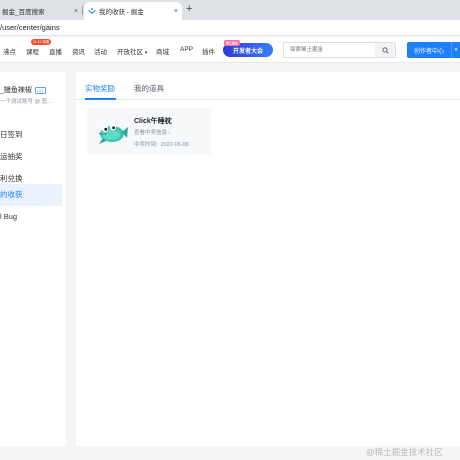  I want to click on prize-date-value: 2022-06-09, so click(174, 145).